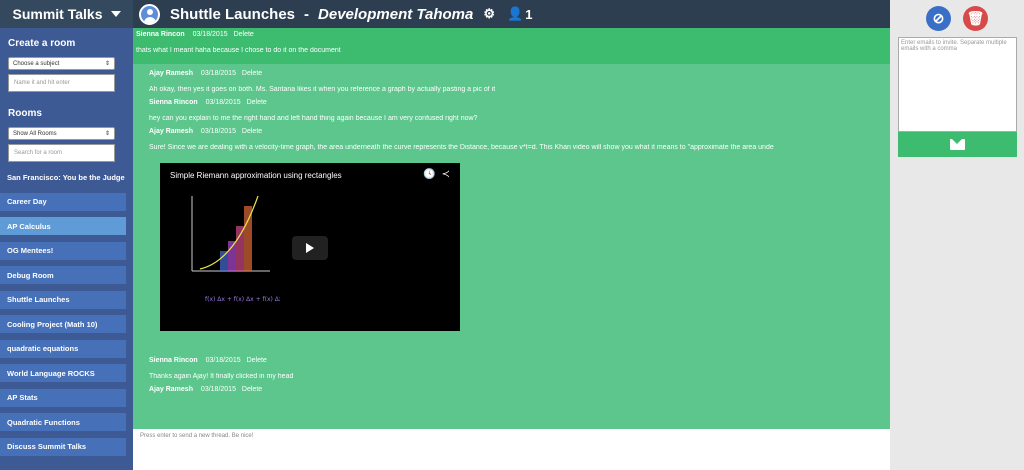  Describe the element at coordinates (938, 18) in the screenshot. I see `ban-icon: ⊘` at that location.